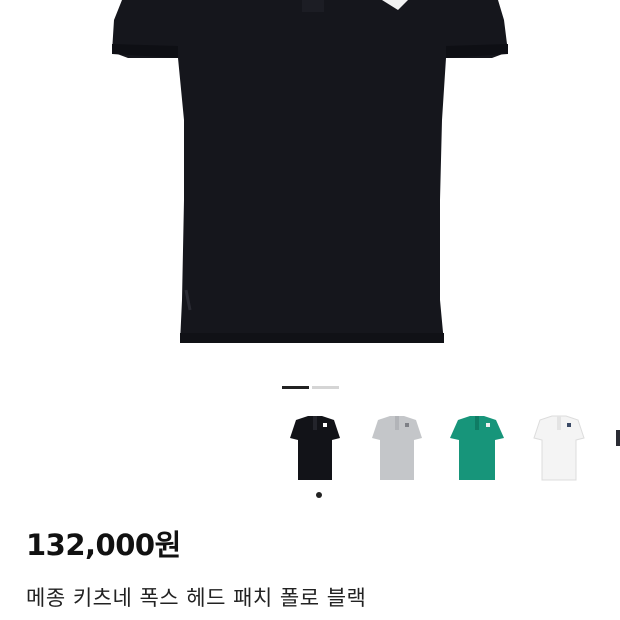 The width and height of the screenshot is (620, 620). Describe the element at coordinates (196, 598) in the screenshot. I see `product-name: 메종 키츠네 폭스 헤드 패치 폴로 블랙` at that location.